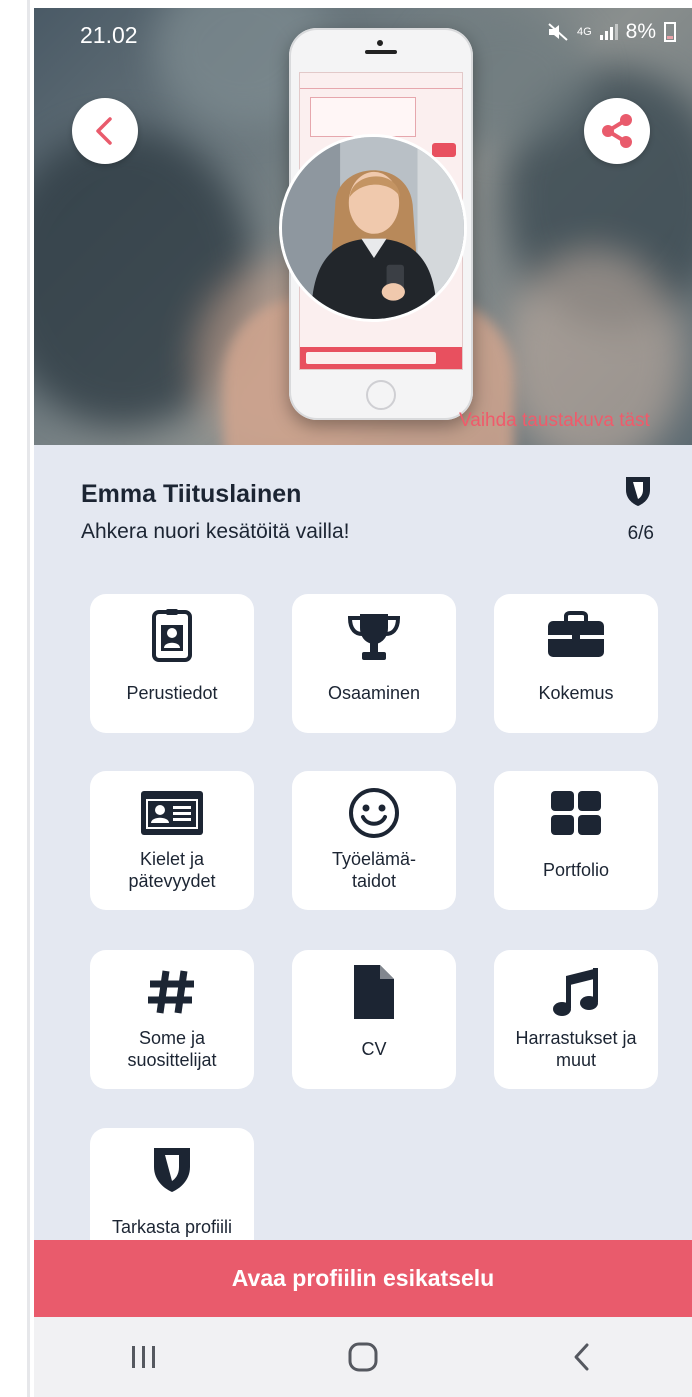 The image size is (692, 1397). Describe the element at coordinates (374, 1019) in the screenshot. I see `tile-cv: CV` at that location.